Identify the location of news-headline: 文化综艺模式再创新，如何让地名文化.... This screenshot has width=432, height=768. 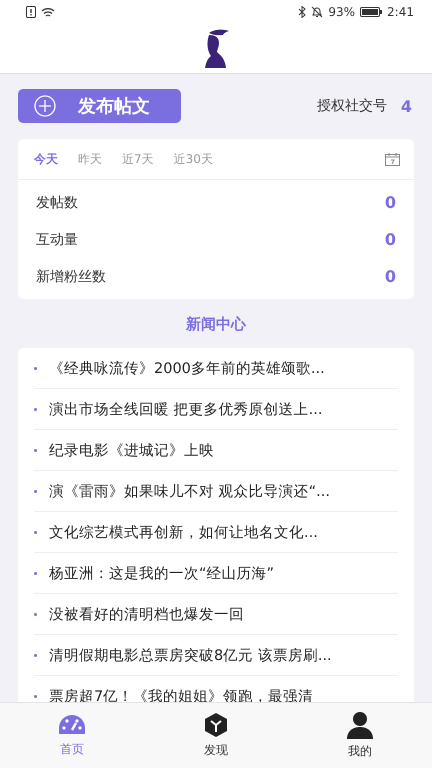
(183, 532).